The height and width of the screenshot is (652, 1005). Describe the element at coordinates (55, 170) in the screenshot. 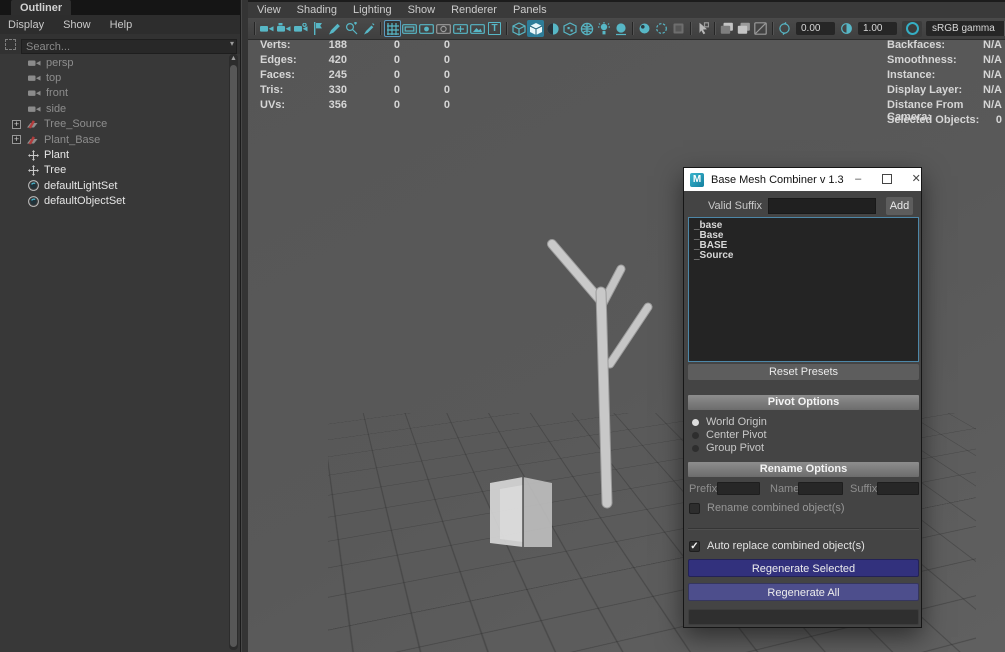

I see `outliner-item-label: Tree` at that location.